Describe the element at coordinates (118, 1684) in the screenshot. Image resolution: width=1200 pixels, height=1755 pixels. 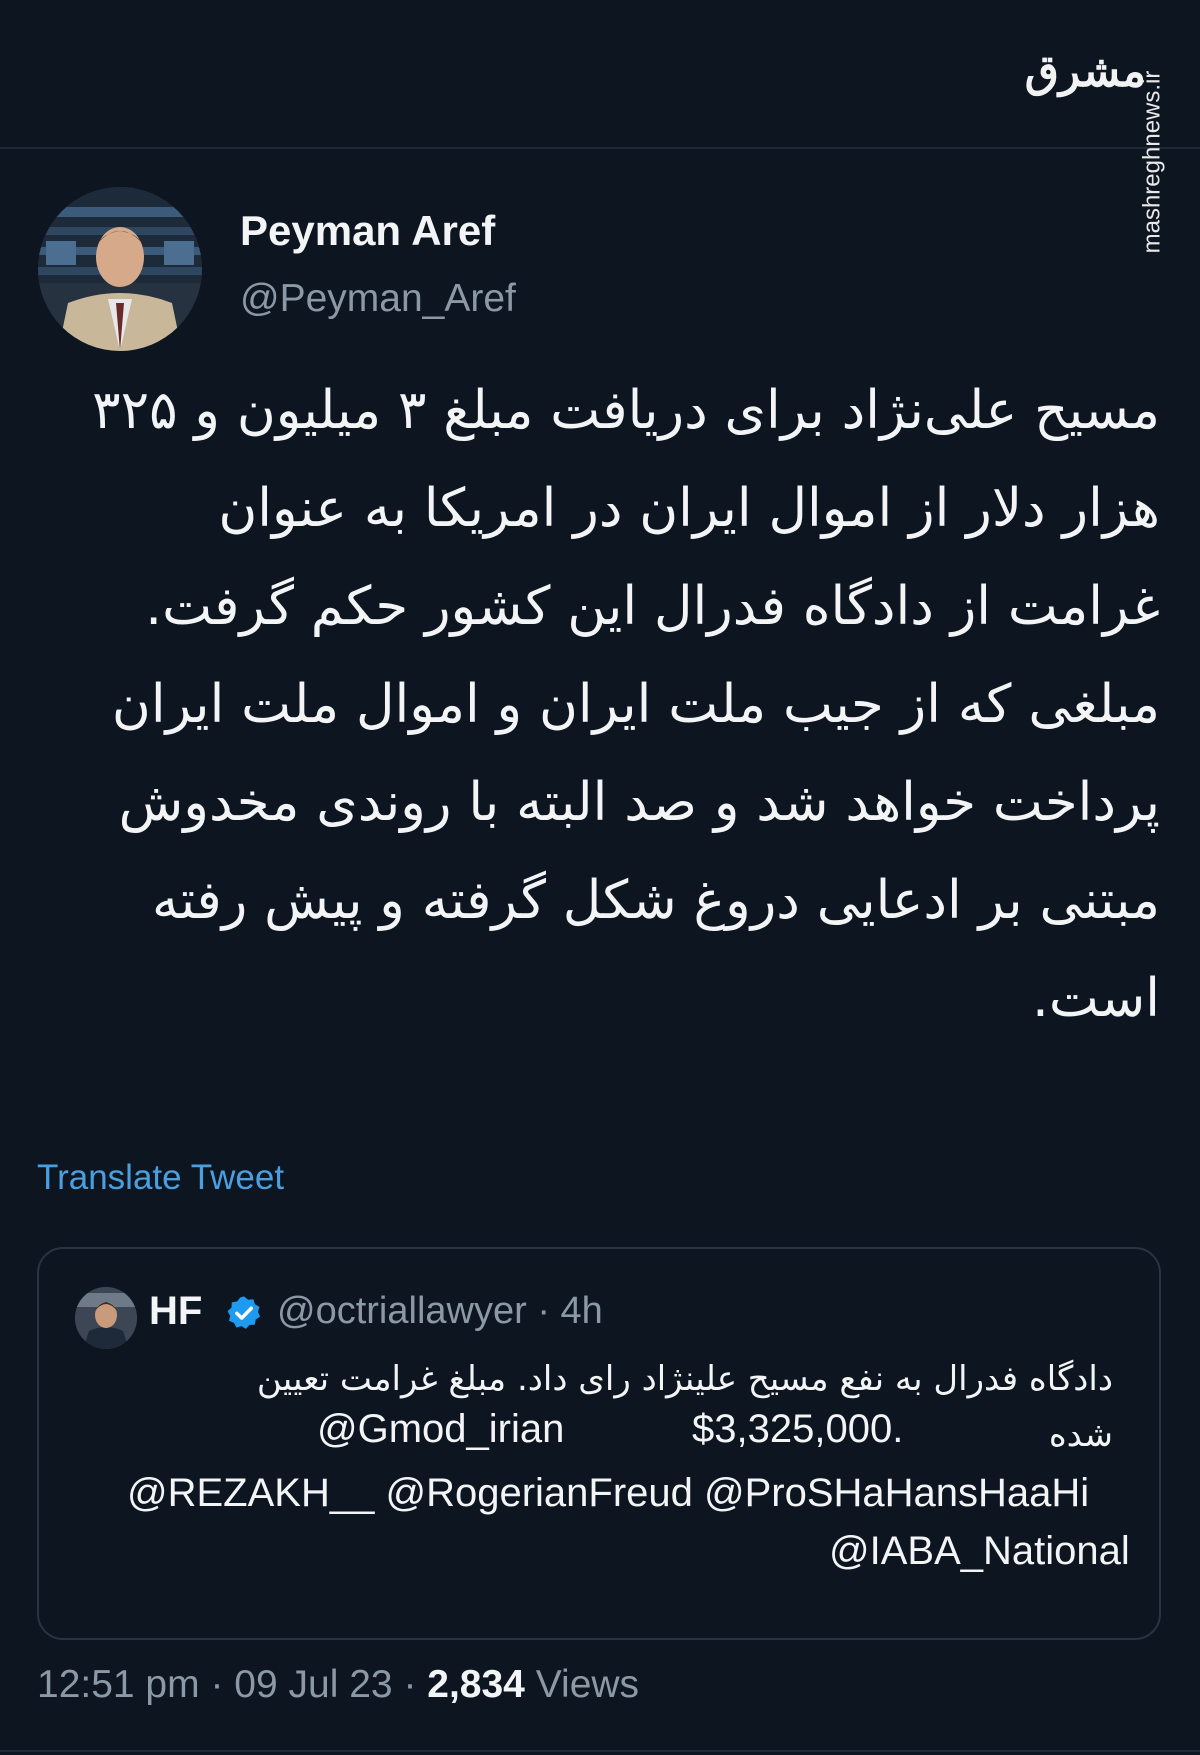
I see `tweet-time: 12:51 pm` at that location.